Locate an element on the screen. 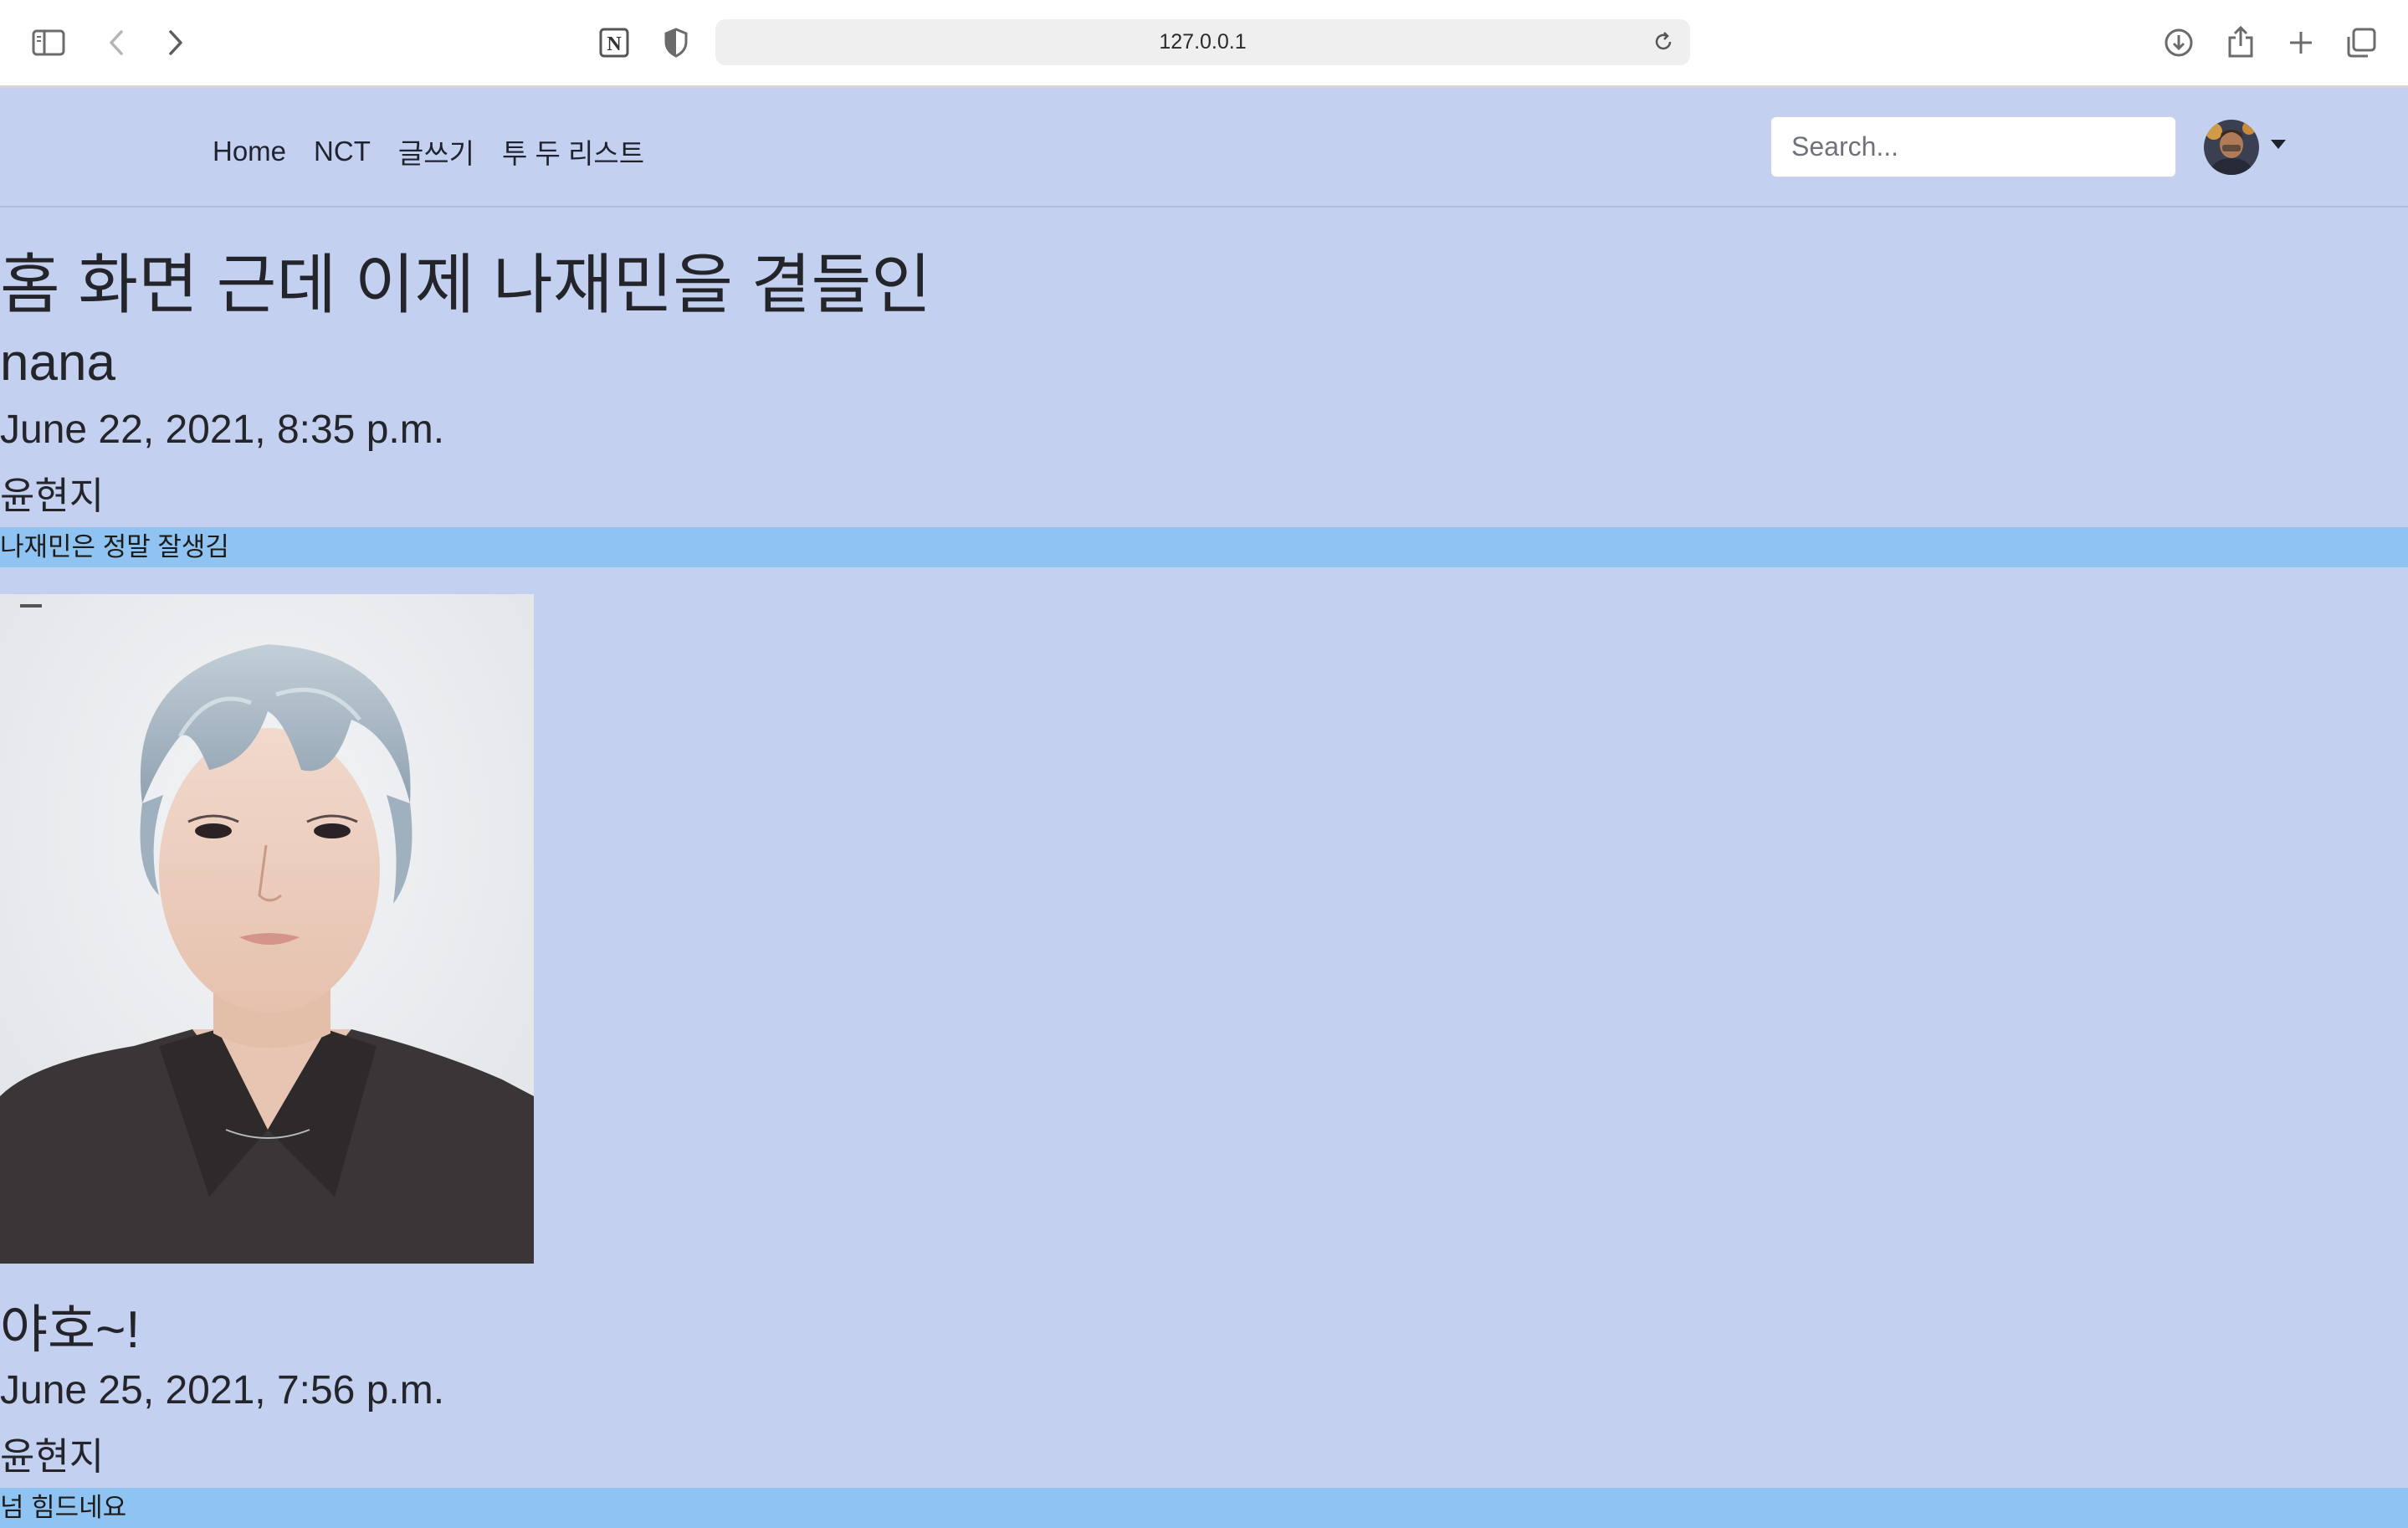 The width and height of the screenshot is (2408, 1528). notion-icon: N is located at coordinates (614, 42).